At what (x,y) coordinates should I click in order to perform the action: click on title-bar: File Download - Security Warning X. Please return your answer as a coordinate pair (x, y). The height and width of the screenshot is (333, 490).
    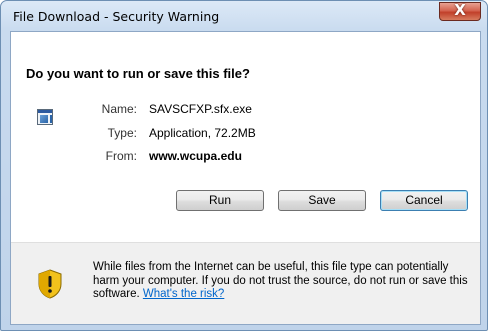
    Looking at the image, I should click on (244, 16).